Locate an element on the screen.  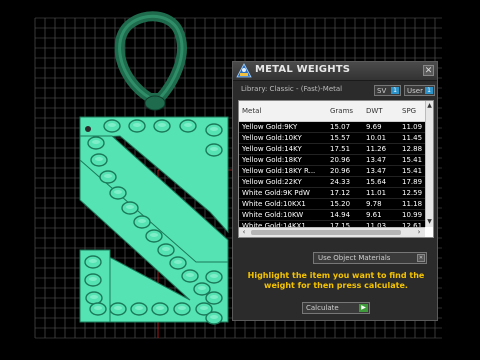
cell-spg: 10.99 is located at coordinates (412, 215).